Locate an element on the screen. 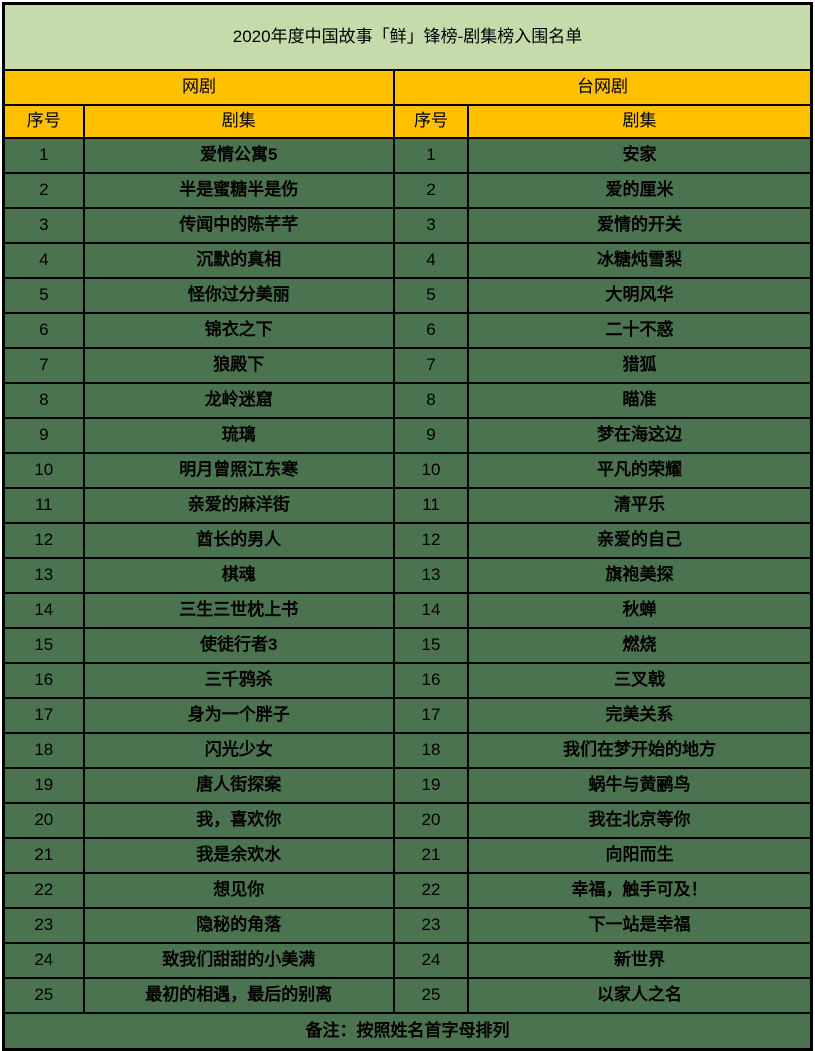 The height and width of the screenshot is (1051, 815). cell-index-right: 16 is located at coordinates (431, 680).